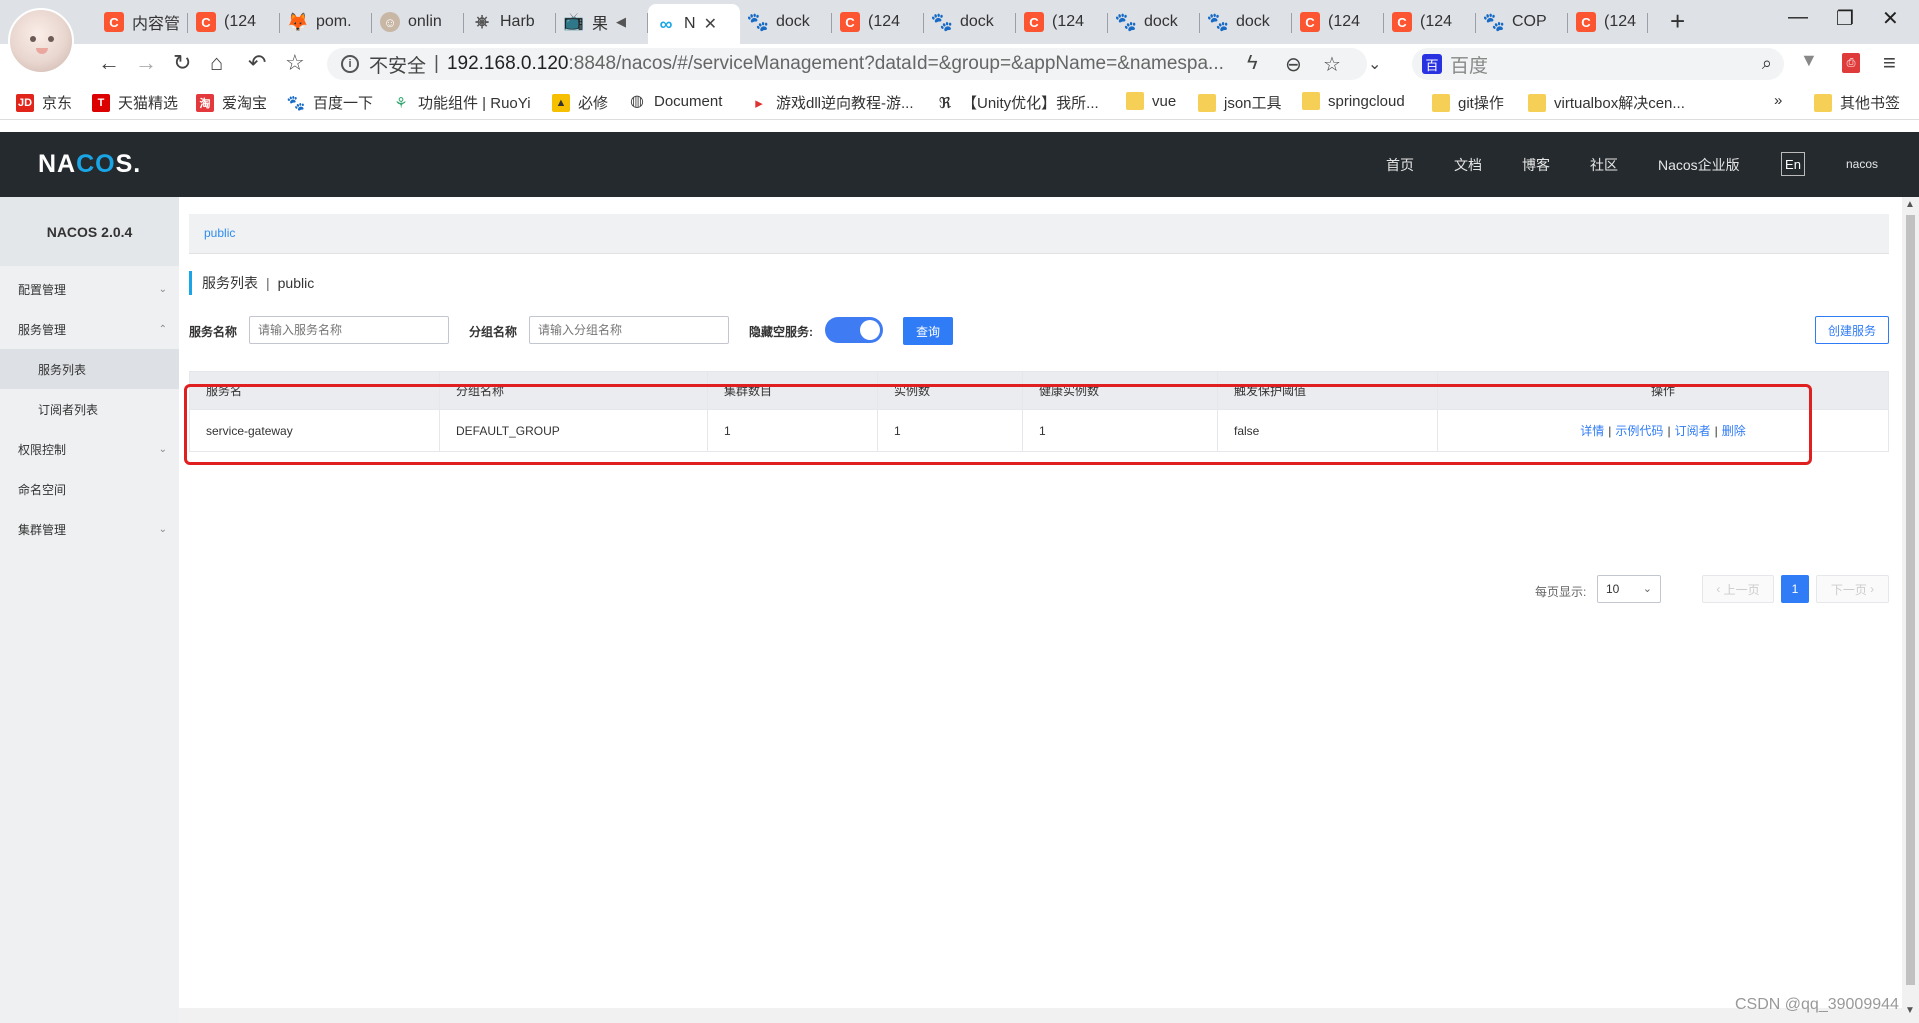 The height and width of the screenshot is (1023, 1919). I want to click on bookmark-star-icon: ☆, so click(295, 63).